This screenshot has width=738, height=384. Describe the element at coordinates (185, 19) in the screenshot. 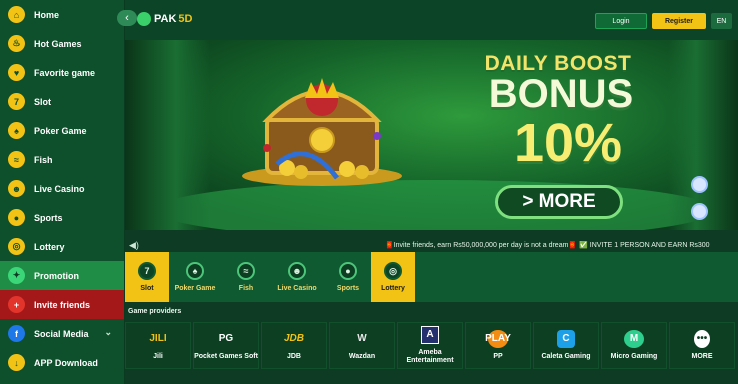

I see `logo-number: 5D` at that location.